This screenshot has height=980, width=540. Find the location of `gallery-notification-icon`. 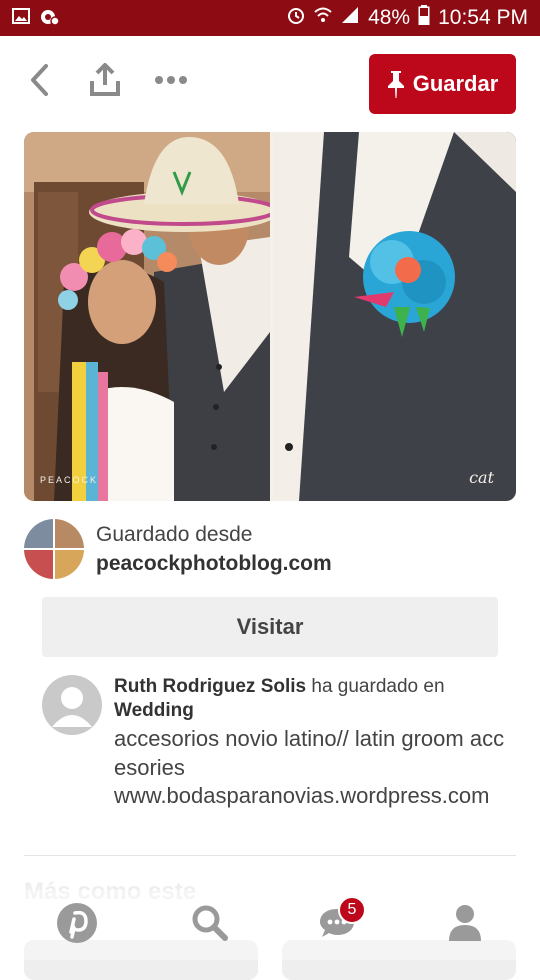

gallery-notification-icon is located at coordinates (21, 19).